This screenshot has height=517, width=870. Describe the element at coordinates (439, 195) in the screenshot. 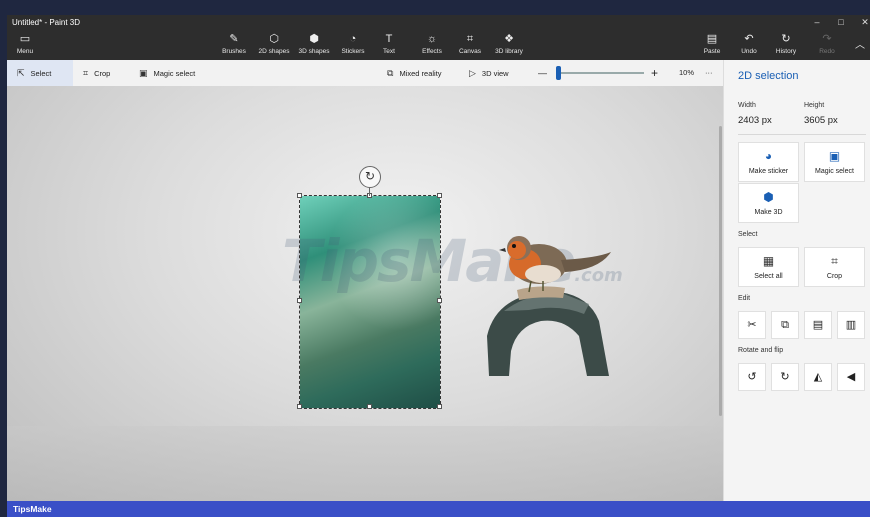

I see `resize-handle-tr` at that location.